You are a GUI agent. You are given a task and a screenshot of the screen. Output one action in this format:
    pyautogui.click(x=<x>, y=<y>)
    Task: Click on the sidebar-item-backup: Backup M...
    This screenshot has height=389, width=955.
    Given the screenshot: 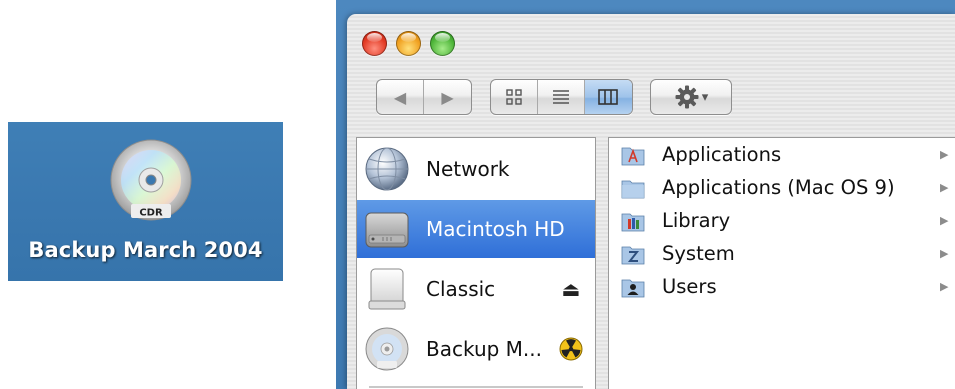 What is the action you would take?
    pyautogui.click(x=476, y=349)
    